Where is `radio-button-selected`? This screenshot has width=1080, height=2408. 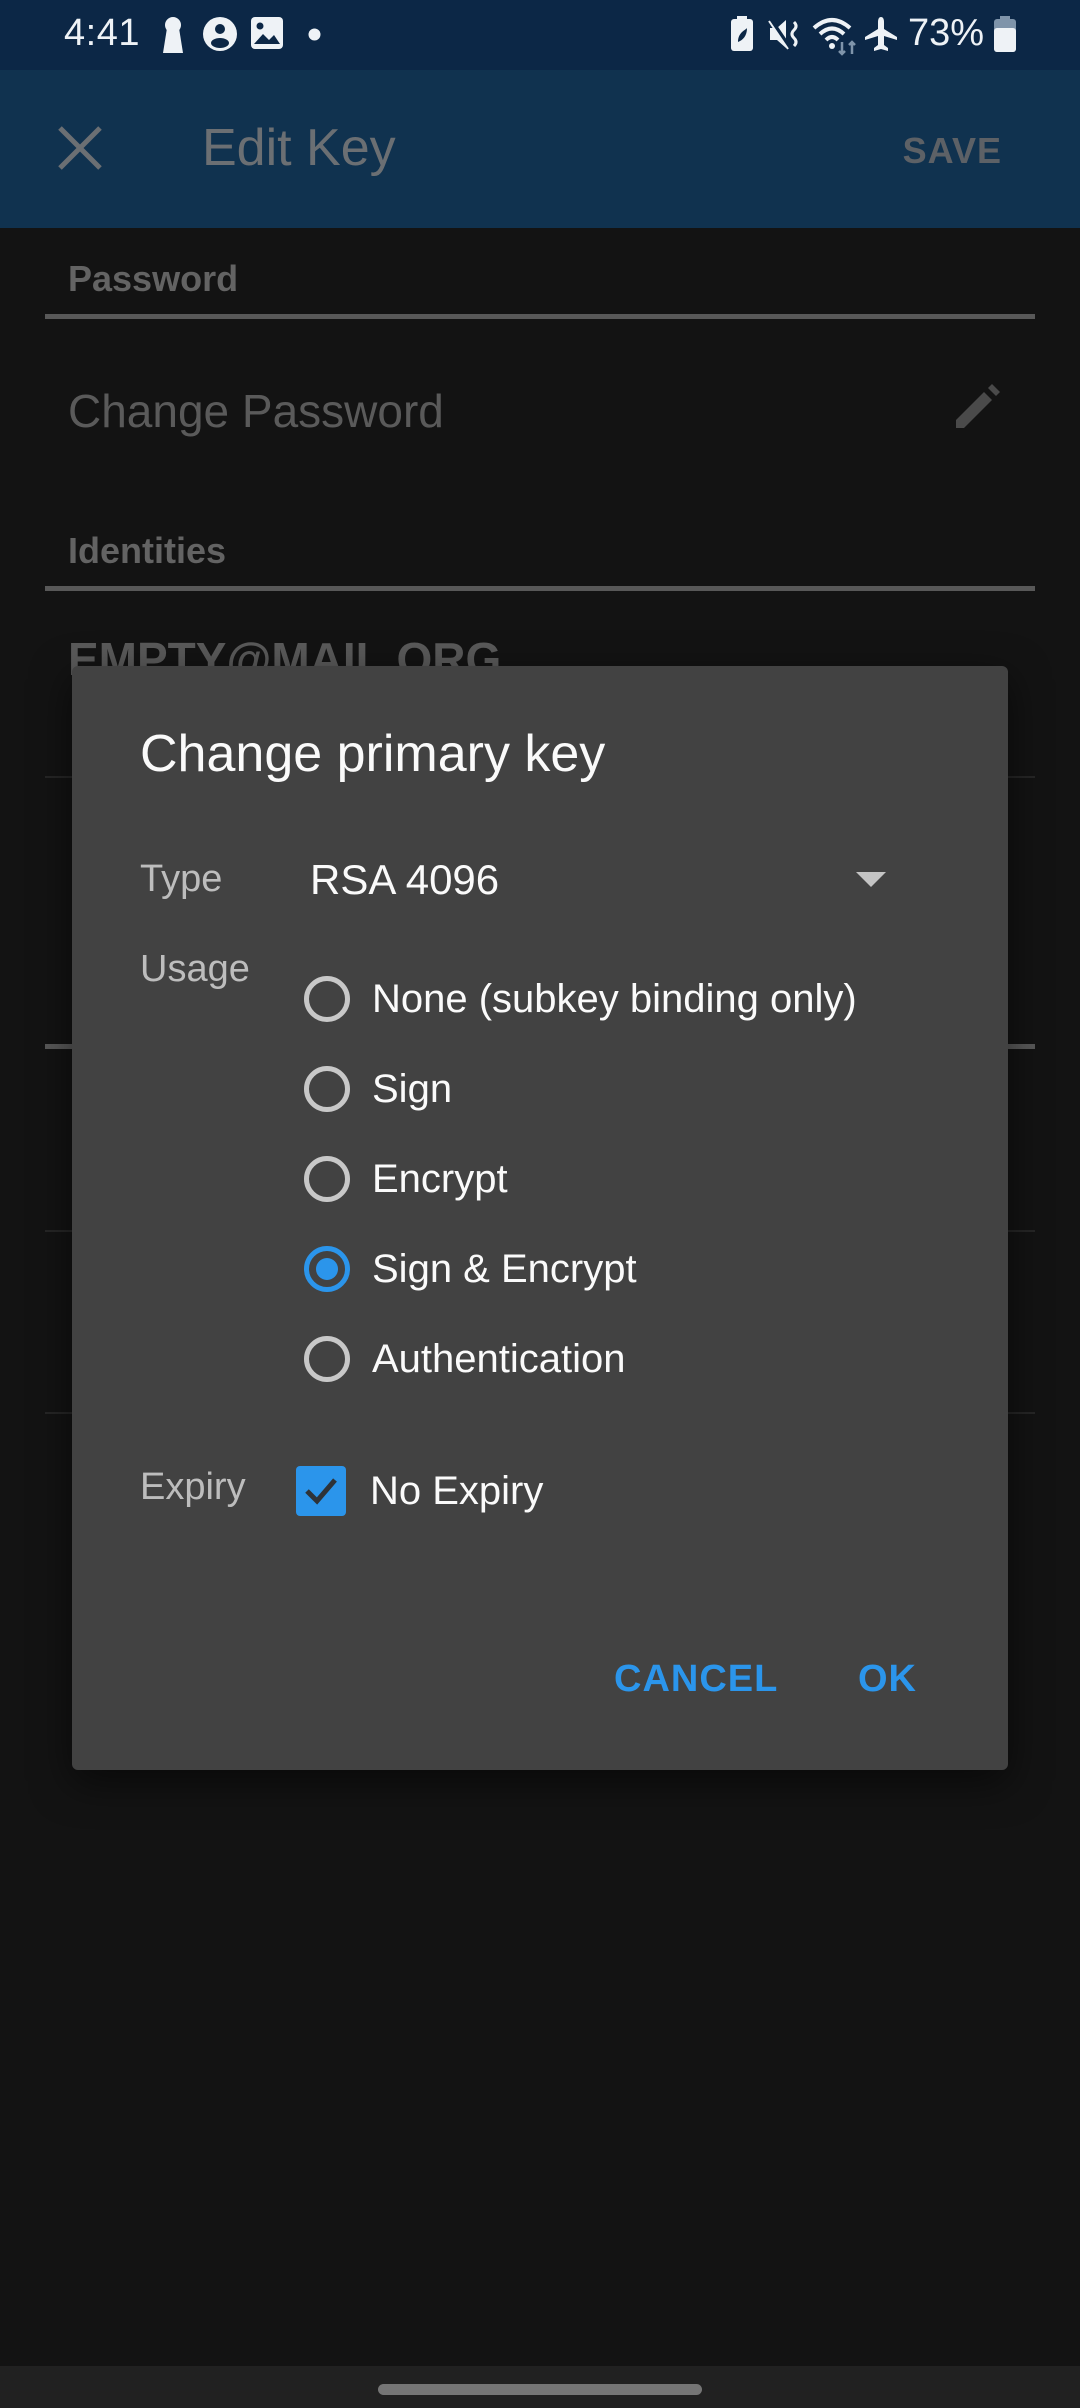 radio-button-selected is located at coordinates (327, 1269).